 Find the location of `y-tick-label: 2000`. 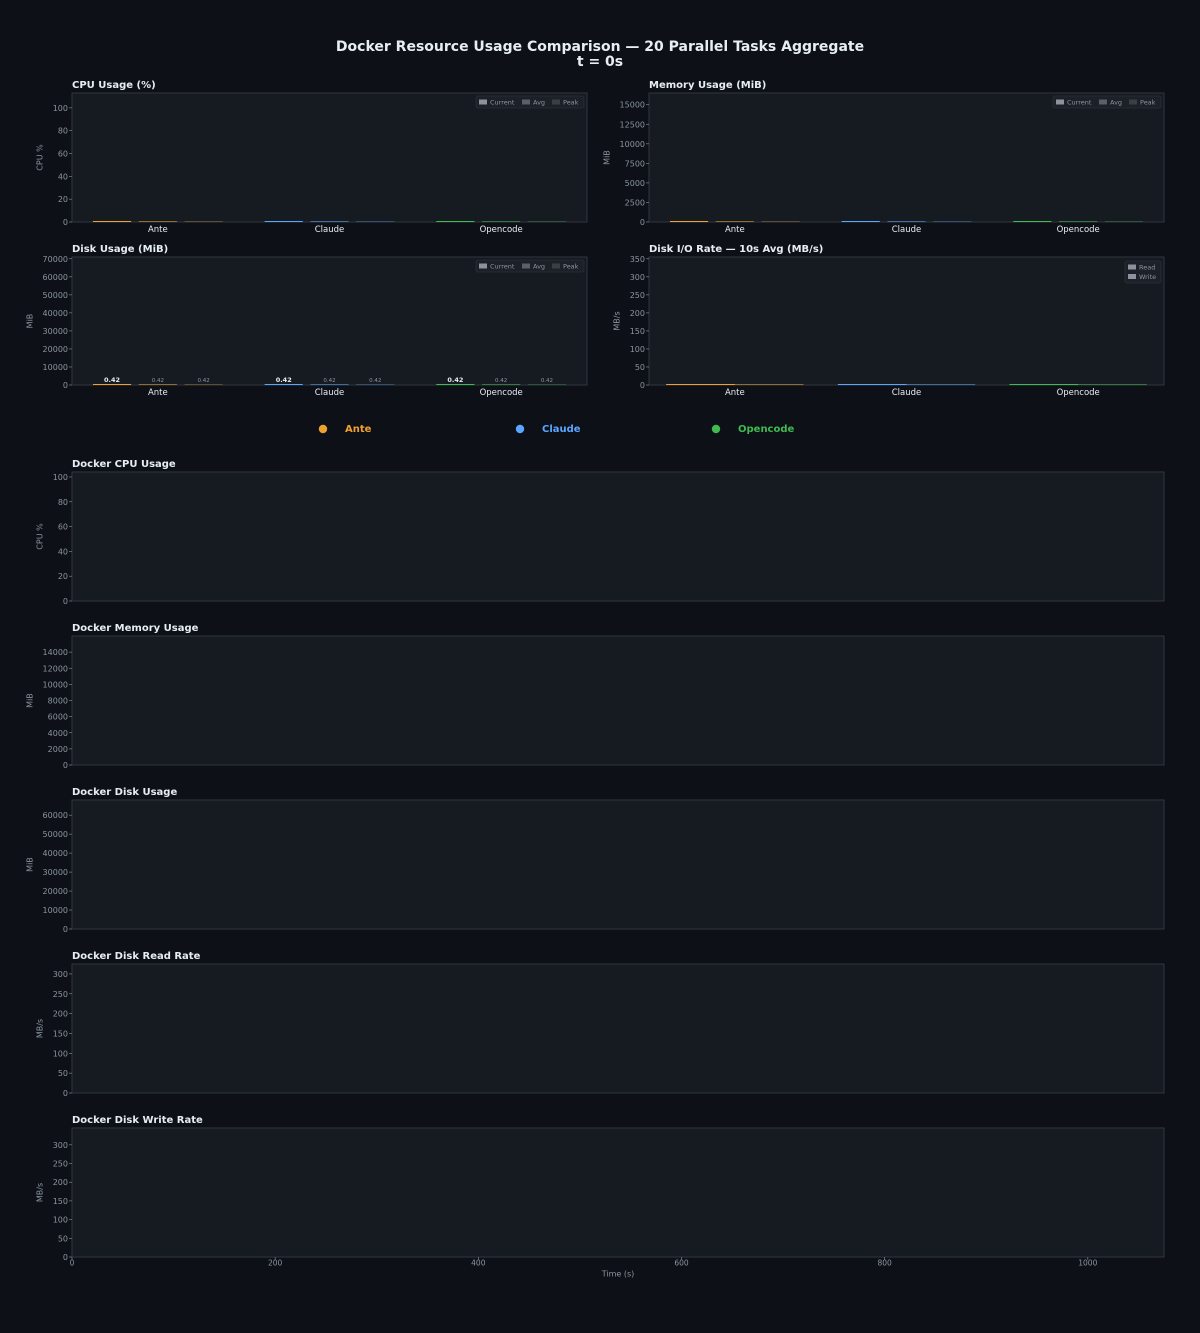

y-tick-label: 2000 is located at coordinates (58, 749).